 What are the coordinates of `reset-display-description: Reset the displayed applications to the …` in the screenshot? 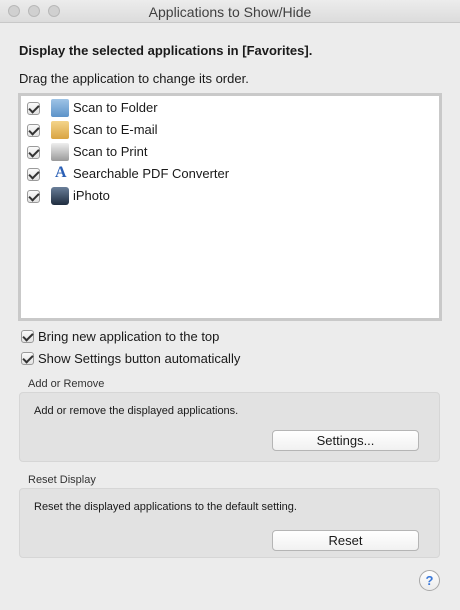 It's located at (165, 507).